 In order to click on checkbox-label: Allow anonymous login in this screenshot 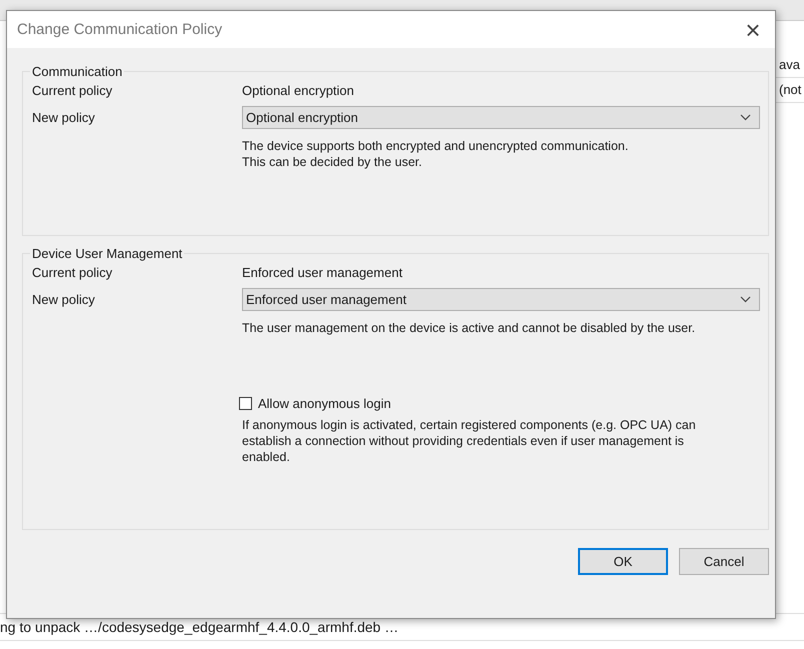, I will do `click(324, 403)`.